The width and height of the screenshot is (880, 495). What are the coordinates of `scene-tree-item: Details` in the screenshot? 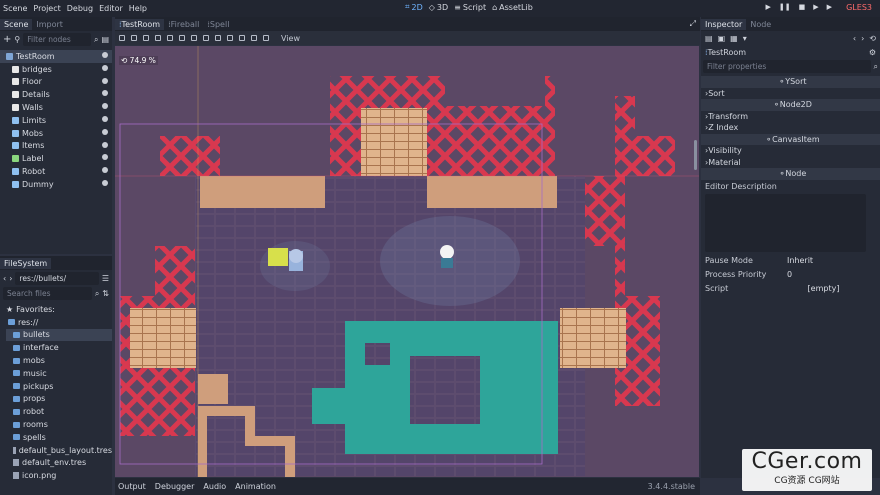 It's located at (56, 94).